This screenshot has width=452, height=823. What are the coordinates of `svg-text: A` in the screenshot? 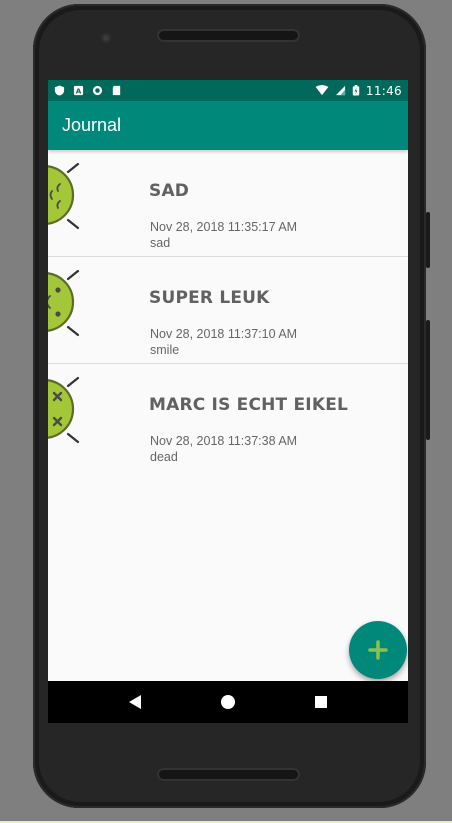 It's located at (79, 90).